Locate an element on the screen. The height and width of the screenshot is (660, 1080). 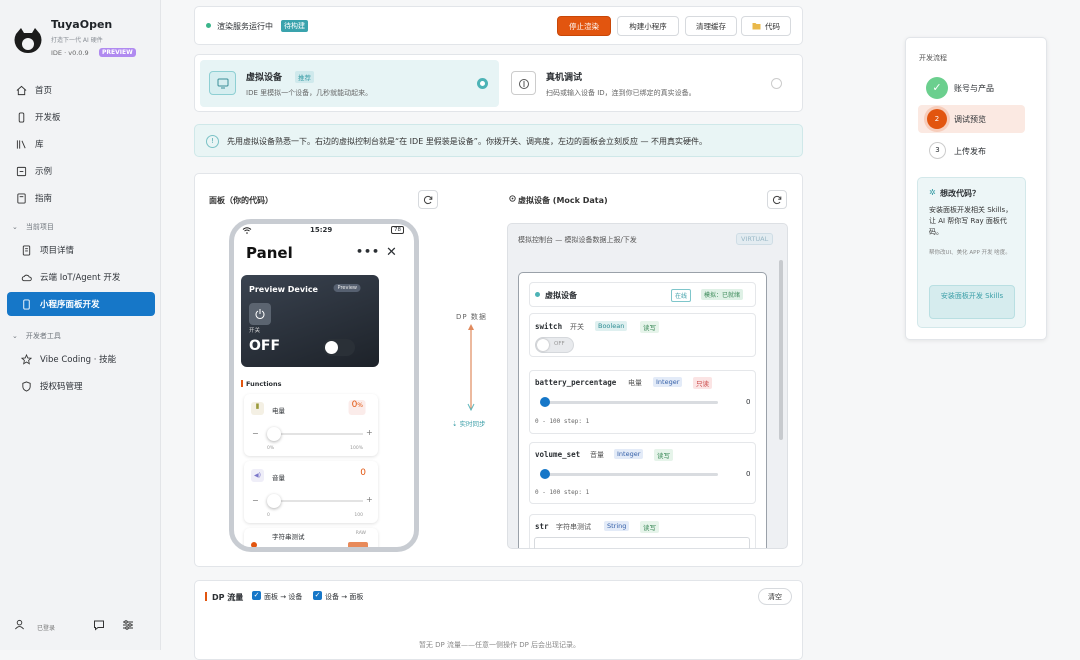
brand-name: TuyaOpen is located at coordinates (82, 24).